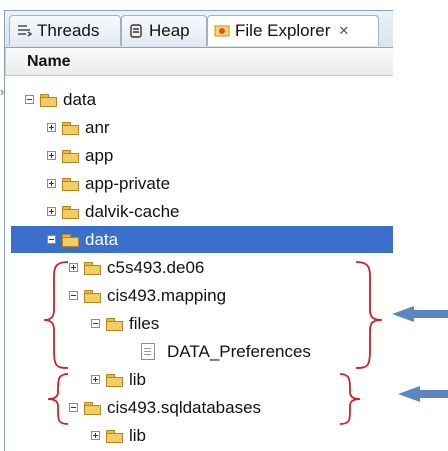 The height and width of the screenshot is (451, 448). I want to click on left-brace-upper, so click(56, 315).